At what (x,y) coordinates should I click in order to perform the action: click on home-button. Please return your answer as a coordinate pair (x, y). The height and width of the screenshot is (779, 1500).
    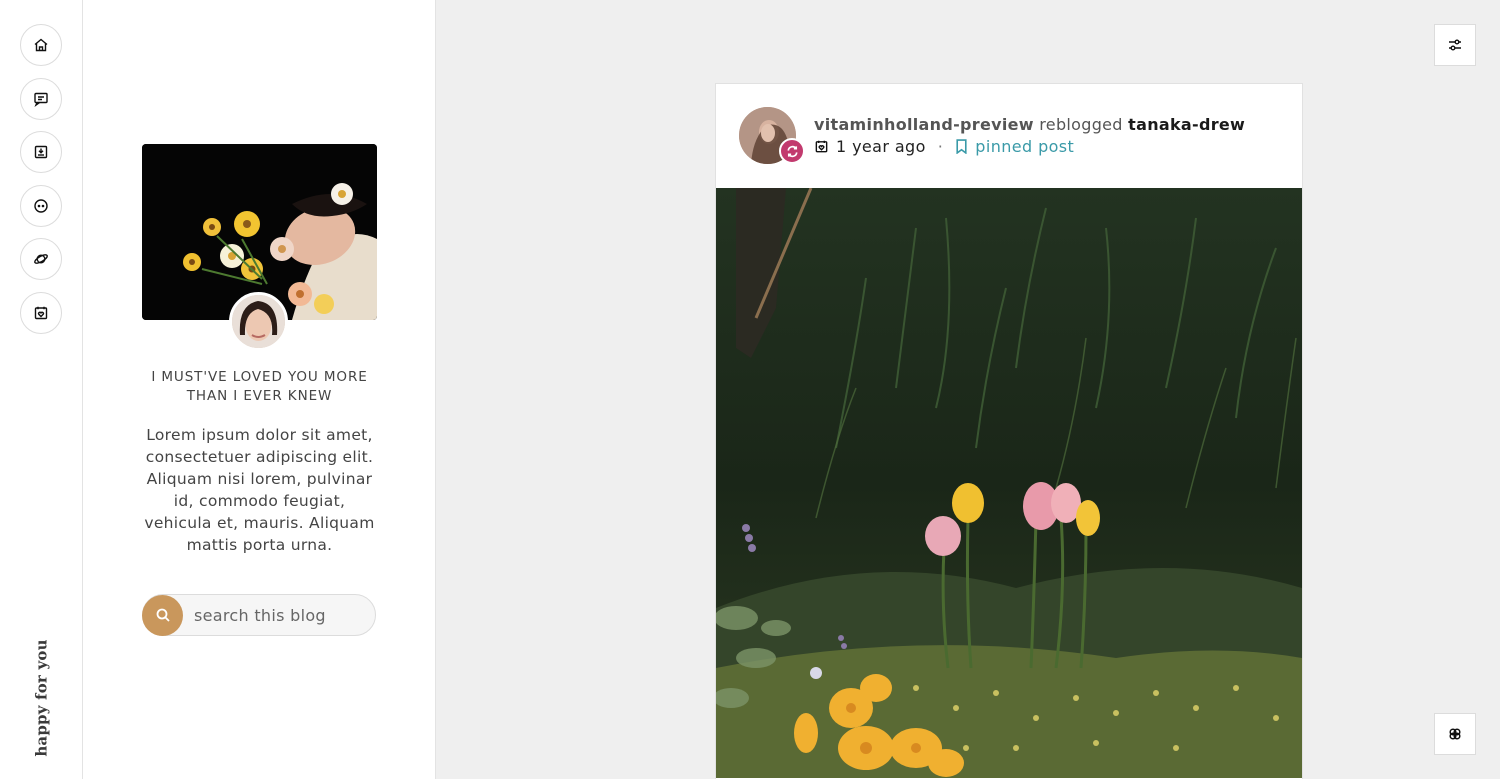
    Looking at the image, I should click on (41, 45).